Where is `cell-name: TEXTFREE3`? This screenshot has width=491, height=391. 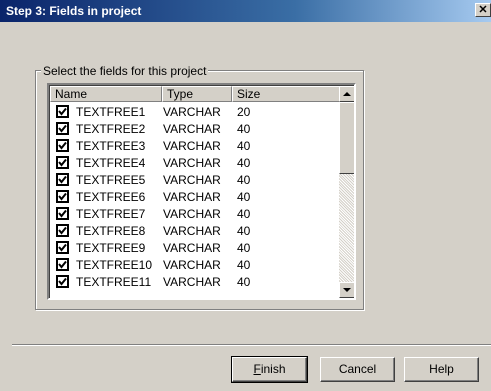
cell-name: TEXTFREE3 is located at coordinates (111, 146).